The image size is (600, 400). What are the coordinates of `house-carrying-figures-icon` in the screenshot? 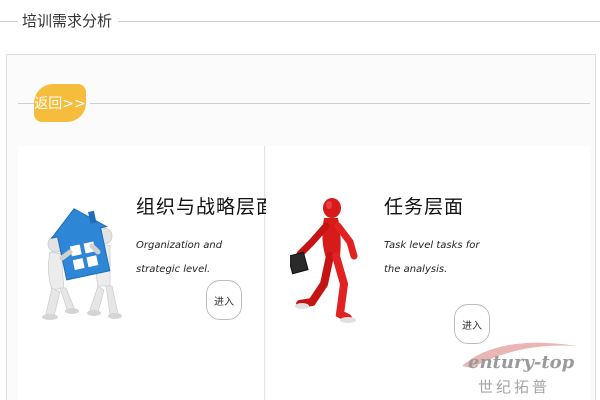 It's located at (82, 264).